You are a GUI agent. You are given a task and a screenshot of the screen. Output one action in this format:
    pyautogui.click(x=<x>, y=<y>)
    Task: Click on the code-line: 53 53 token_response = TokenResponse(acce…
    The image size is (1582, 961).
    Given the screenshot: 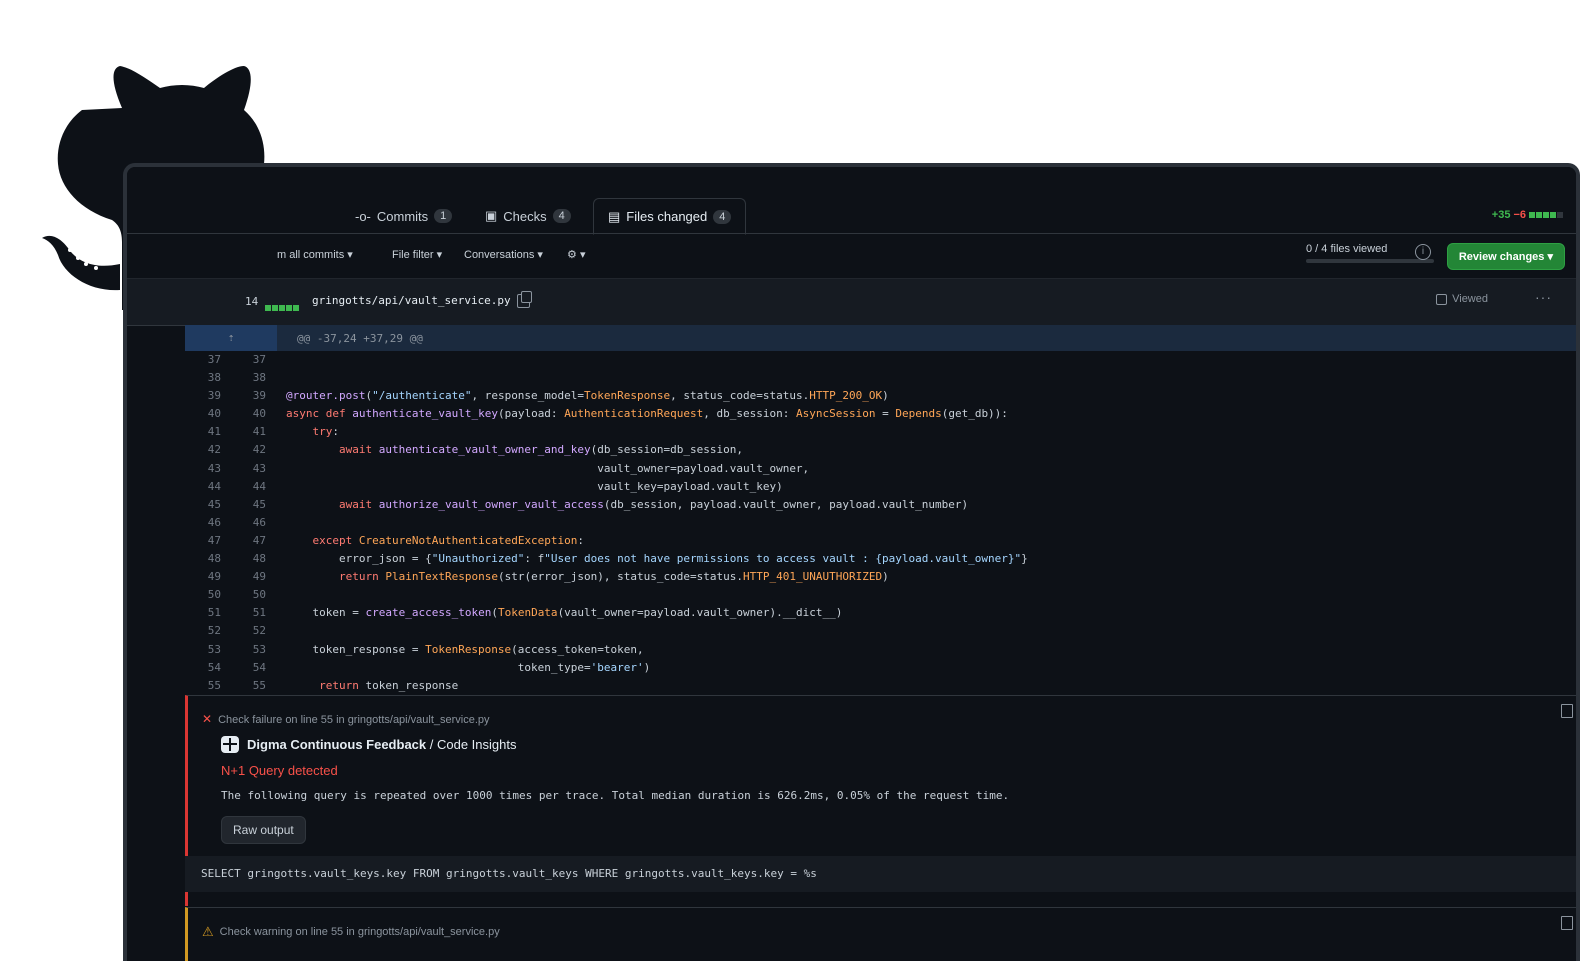 What is the action you would take?
    pyautogui.click(x=880, y=650)
    